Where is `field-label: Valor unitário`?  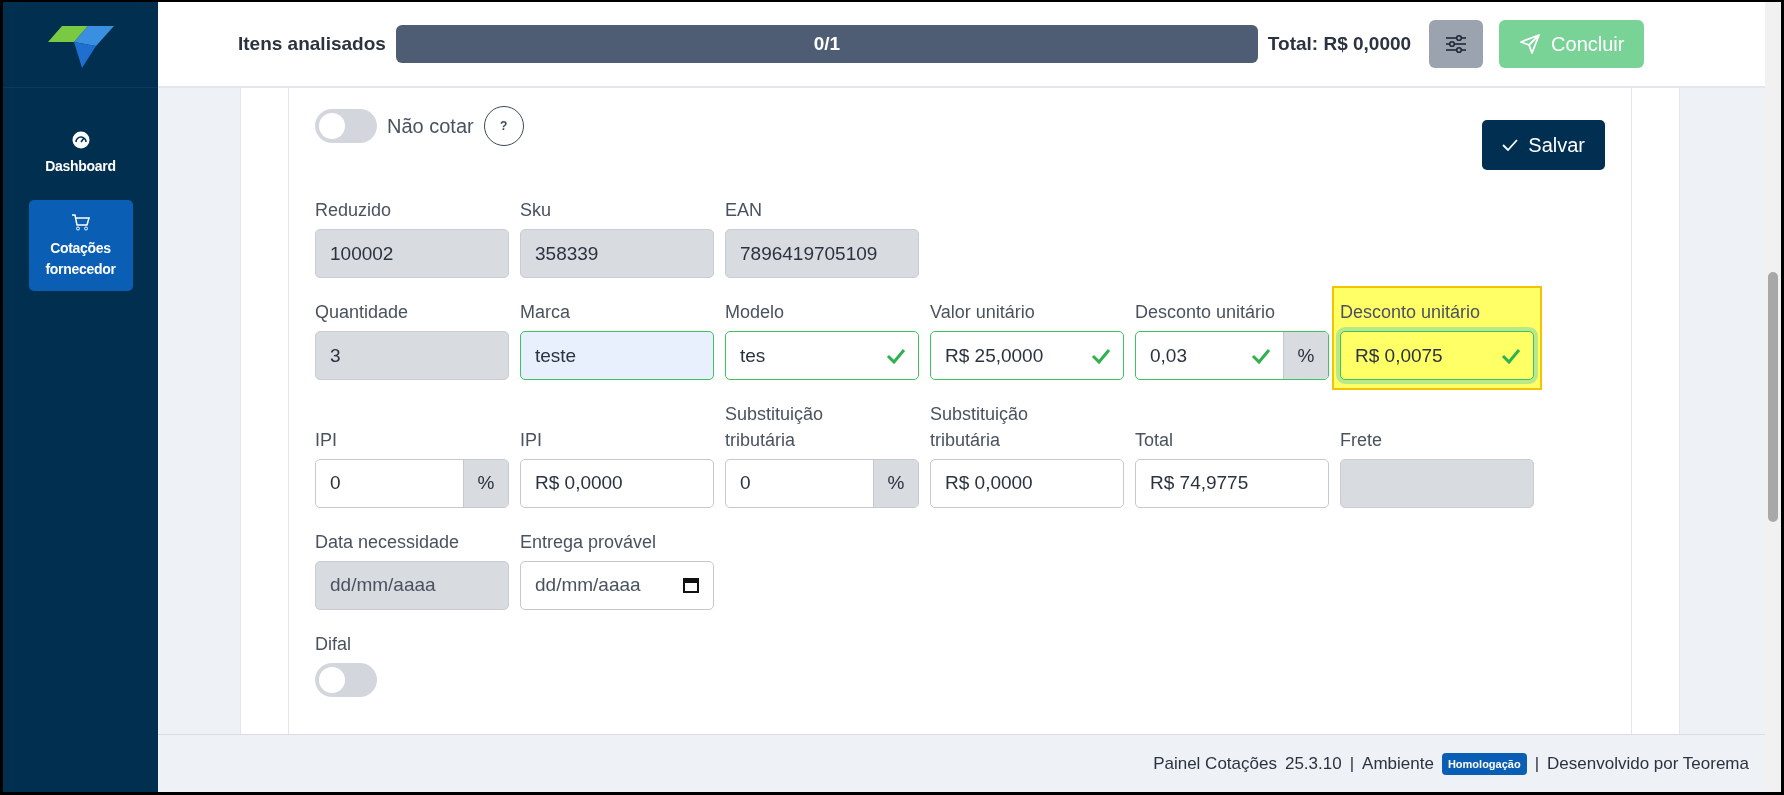
field-label: Valor unitário is located at coordinates (983, 313).